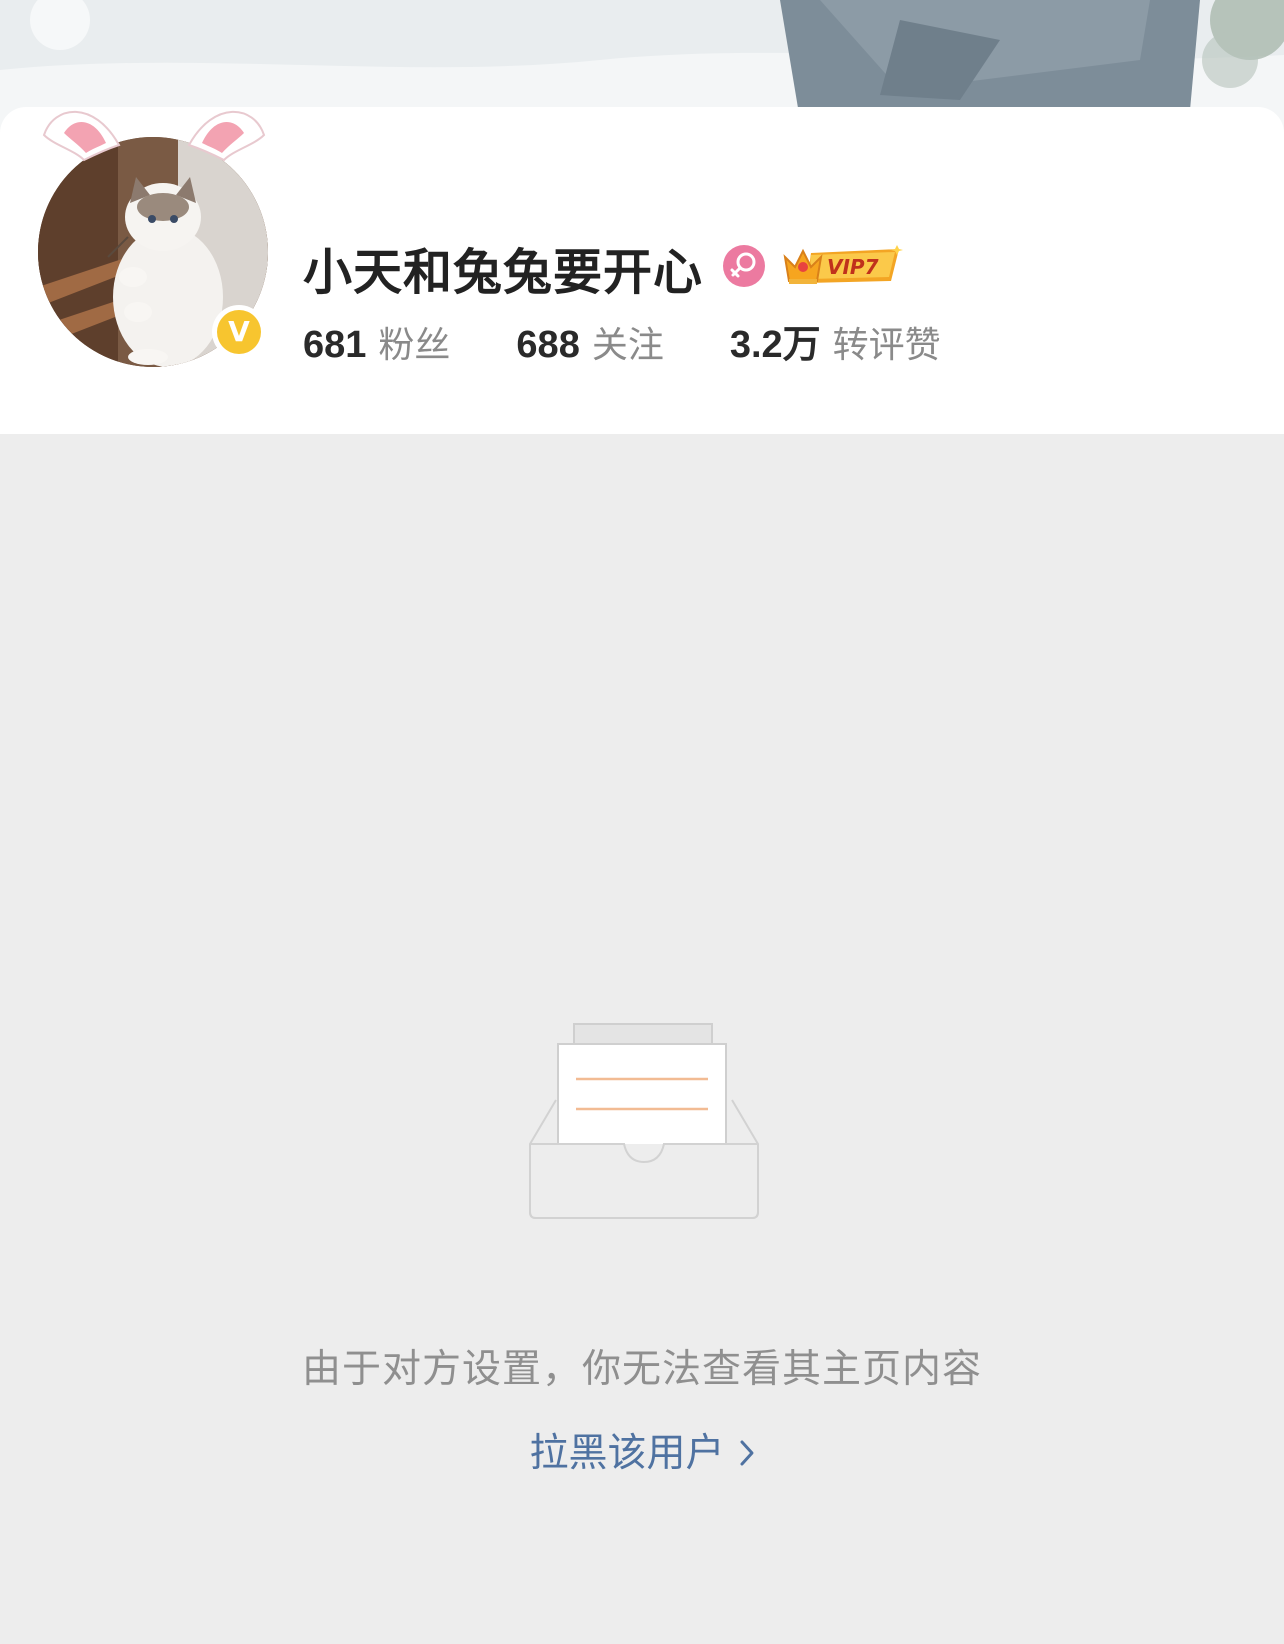  Describe the element at coordinates (154, 136) in the screenshot. I see `bunny-ears-frame-icon` at that location.